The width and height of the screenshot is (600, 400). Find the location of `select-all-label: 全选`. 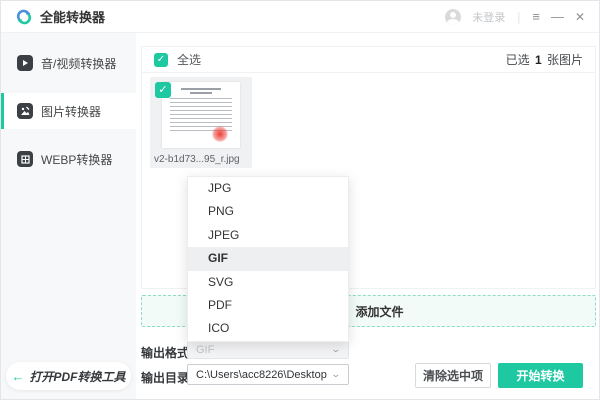

select-all-label: 全选 is located at coordinates (189, 60).